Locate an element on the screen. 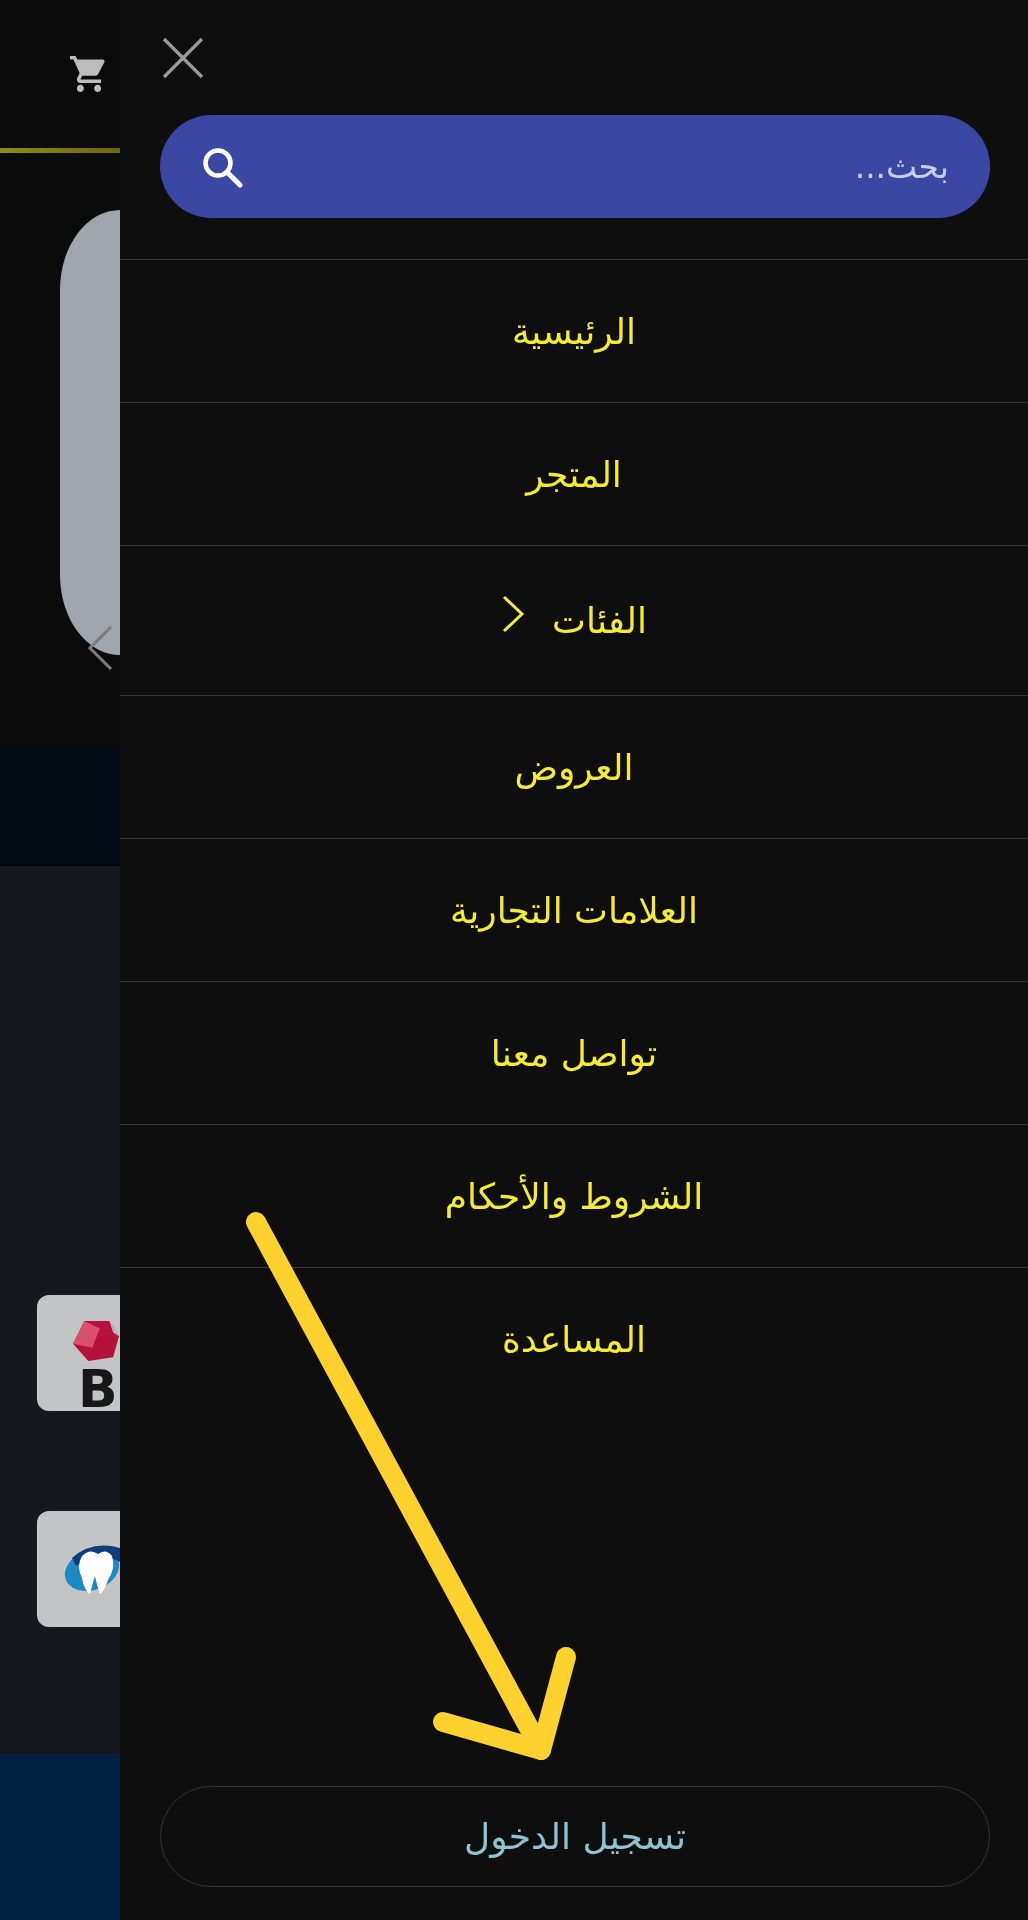 The image size is (1028, 1920). cart-icon is located at coordinates (89, 74).